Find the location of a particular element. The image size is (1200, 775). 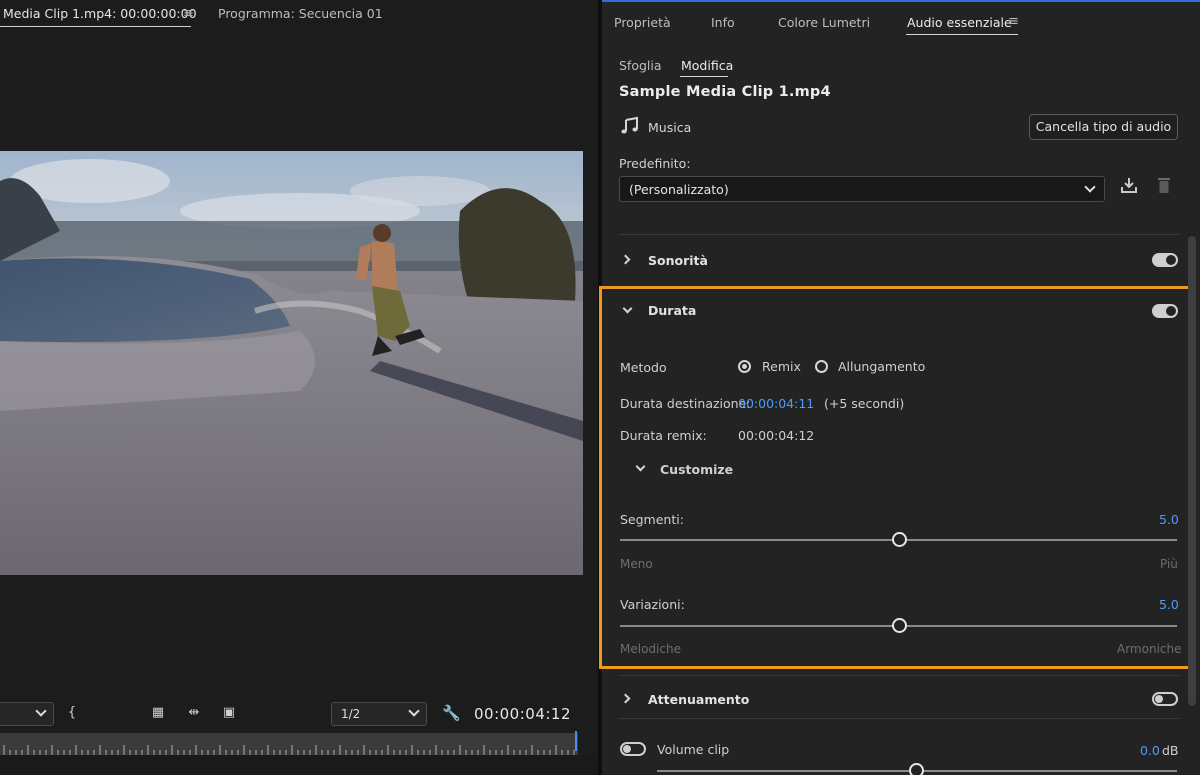

music-note-icon is located at coordinates (629, 125).